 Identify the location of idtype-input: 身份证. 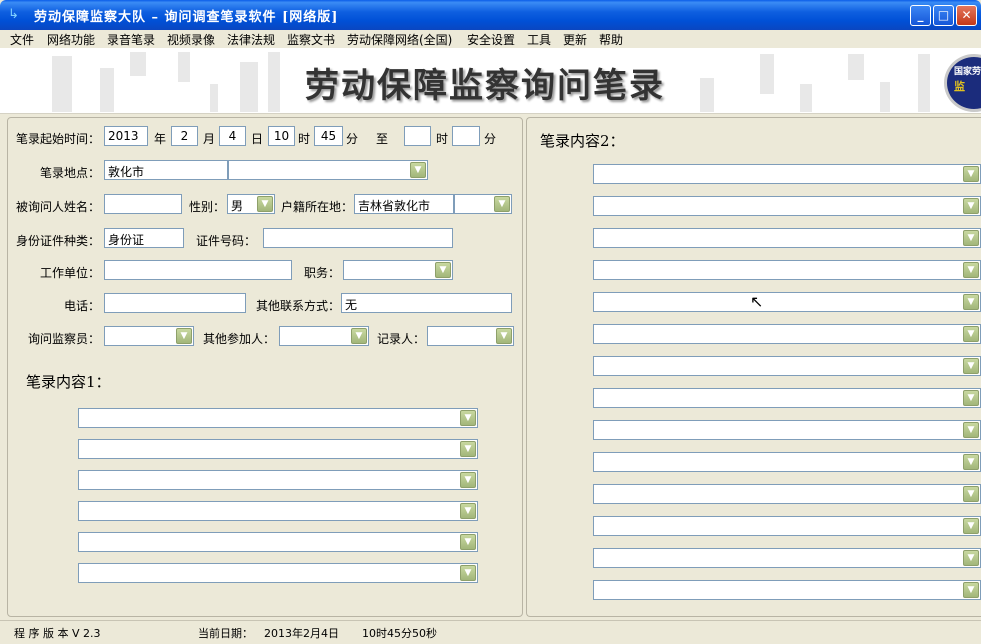
(144, 238).